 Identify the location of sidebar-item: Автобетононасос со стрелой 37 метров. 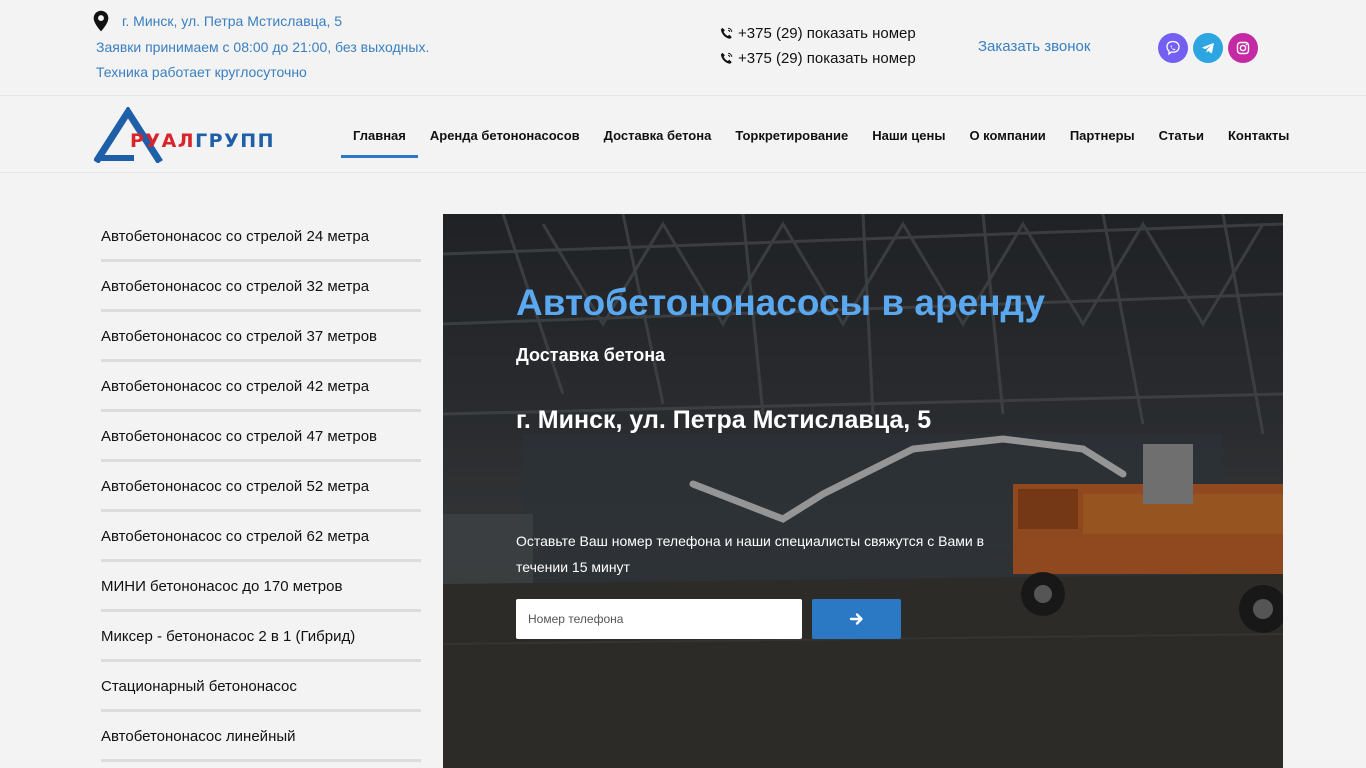
(261, 337).